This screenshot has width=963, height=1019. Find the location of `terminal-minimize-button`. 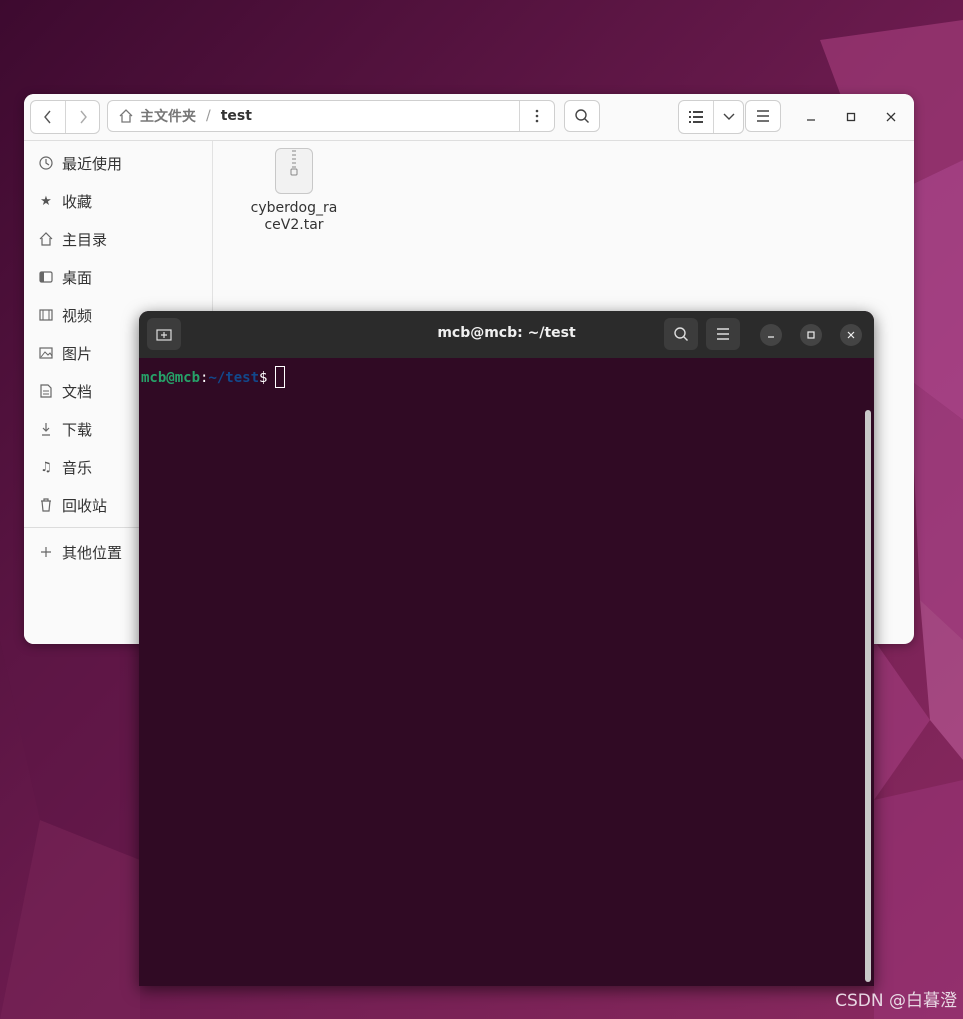

terminal-minimize-button is located at coordinates (771, 335).